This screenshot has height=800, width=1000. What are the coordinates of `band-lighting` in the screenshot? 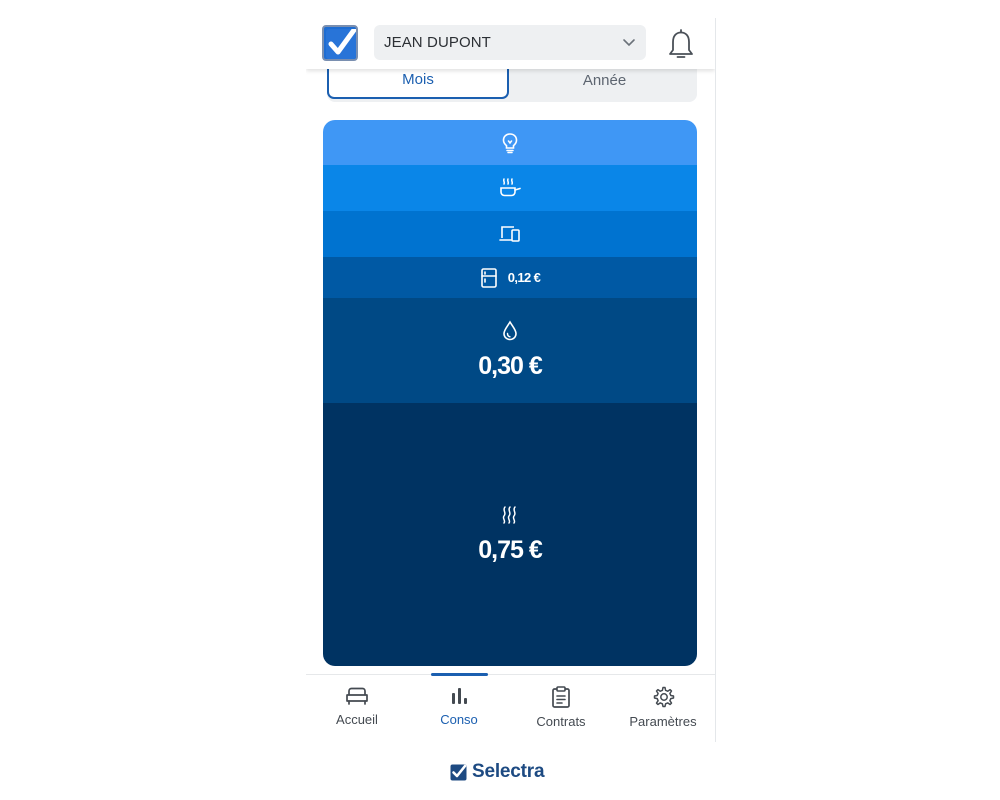 It's located at (510, 142).